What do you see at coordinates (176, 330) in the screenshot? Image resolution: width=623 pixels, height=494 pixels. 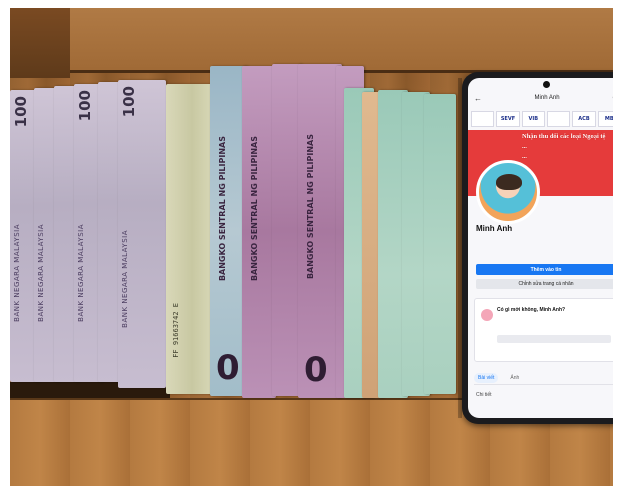 I see `usd-serial-number: FF 91663742 E` at bounding box center [176, 330].